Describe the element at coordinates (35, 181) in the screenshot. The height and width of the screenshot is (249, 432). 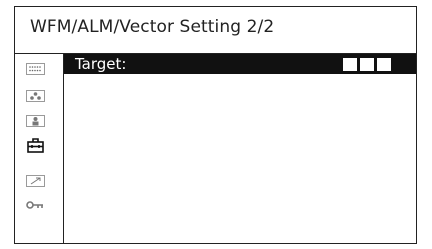
I see `arrow-diagonal-icon` at that location.